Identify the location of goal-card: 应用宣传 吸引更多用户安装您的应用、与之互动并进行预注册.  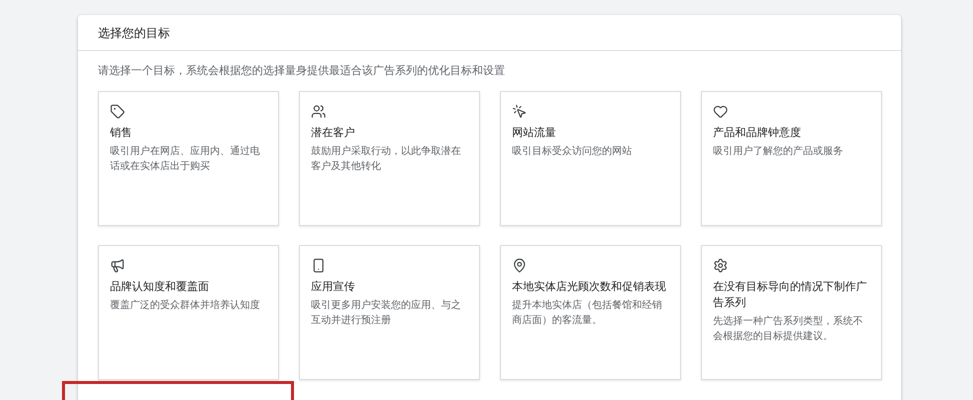
(389, 312).